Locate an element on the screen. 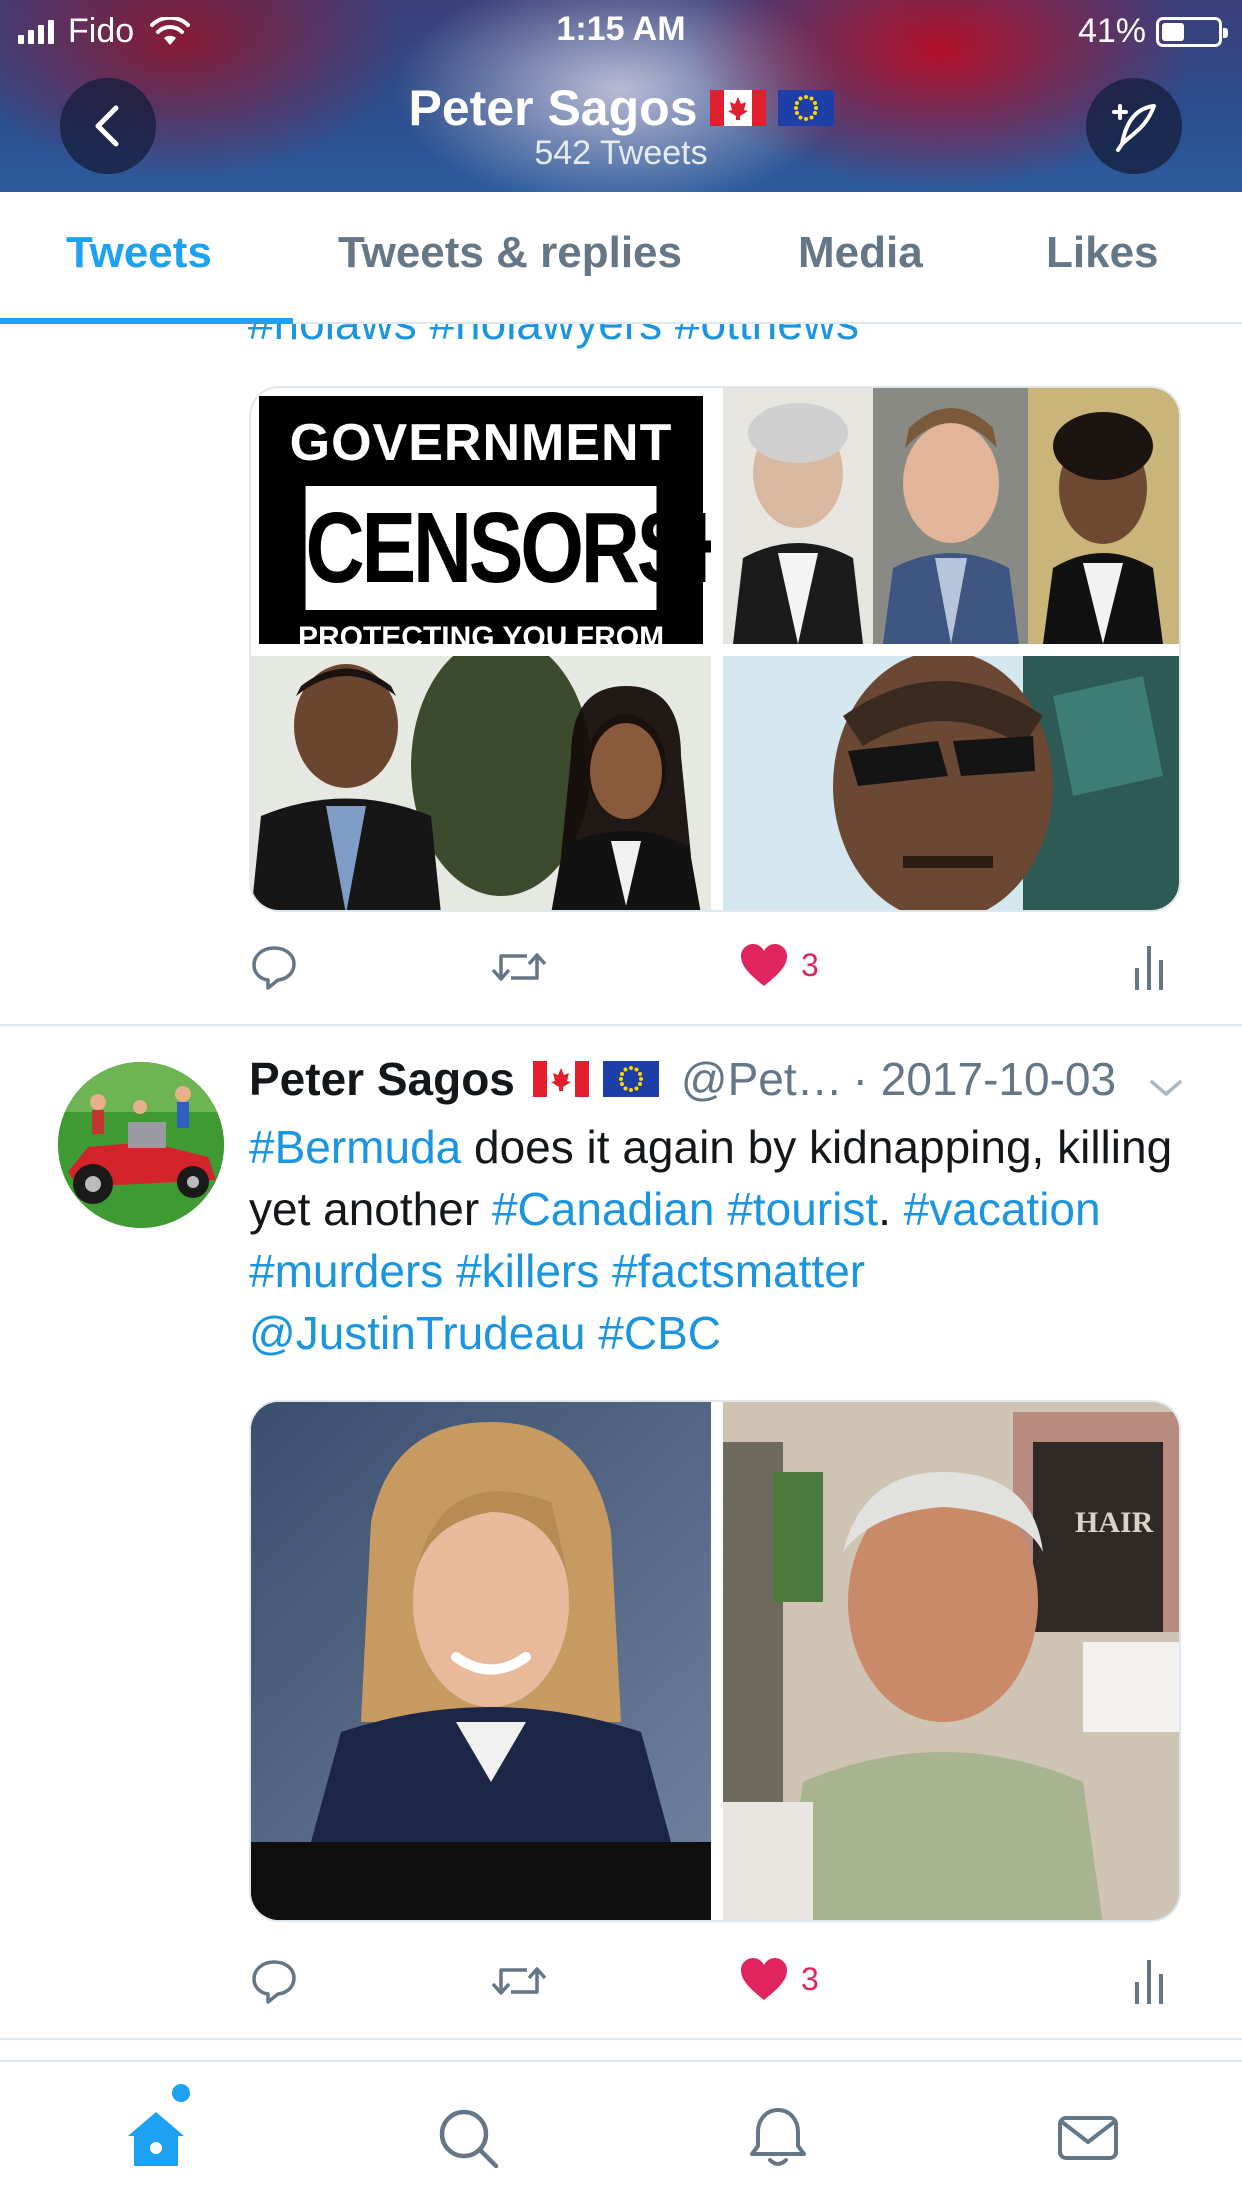 This screenshot has width=1242, height=2208. status-time: 1:15 AM is located at coordinates (621, 29).